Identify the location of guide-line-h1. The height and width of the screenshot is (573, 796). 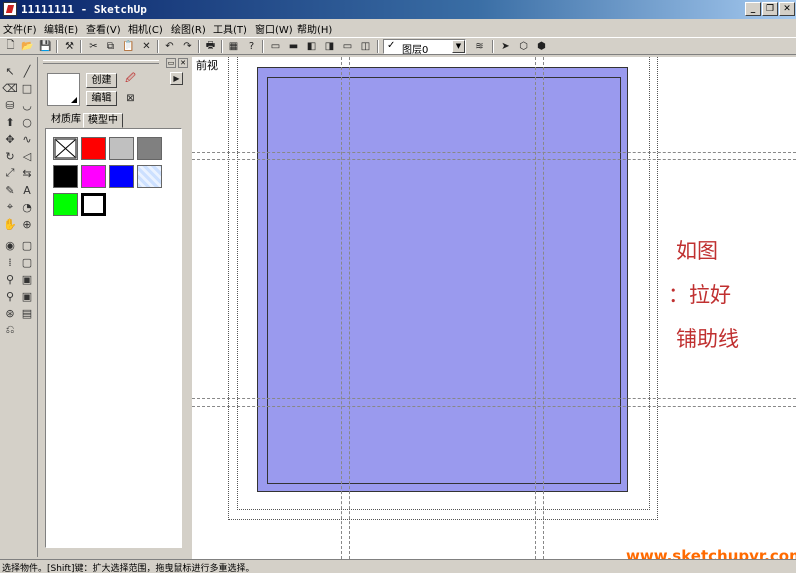
(494, 152).